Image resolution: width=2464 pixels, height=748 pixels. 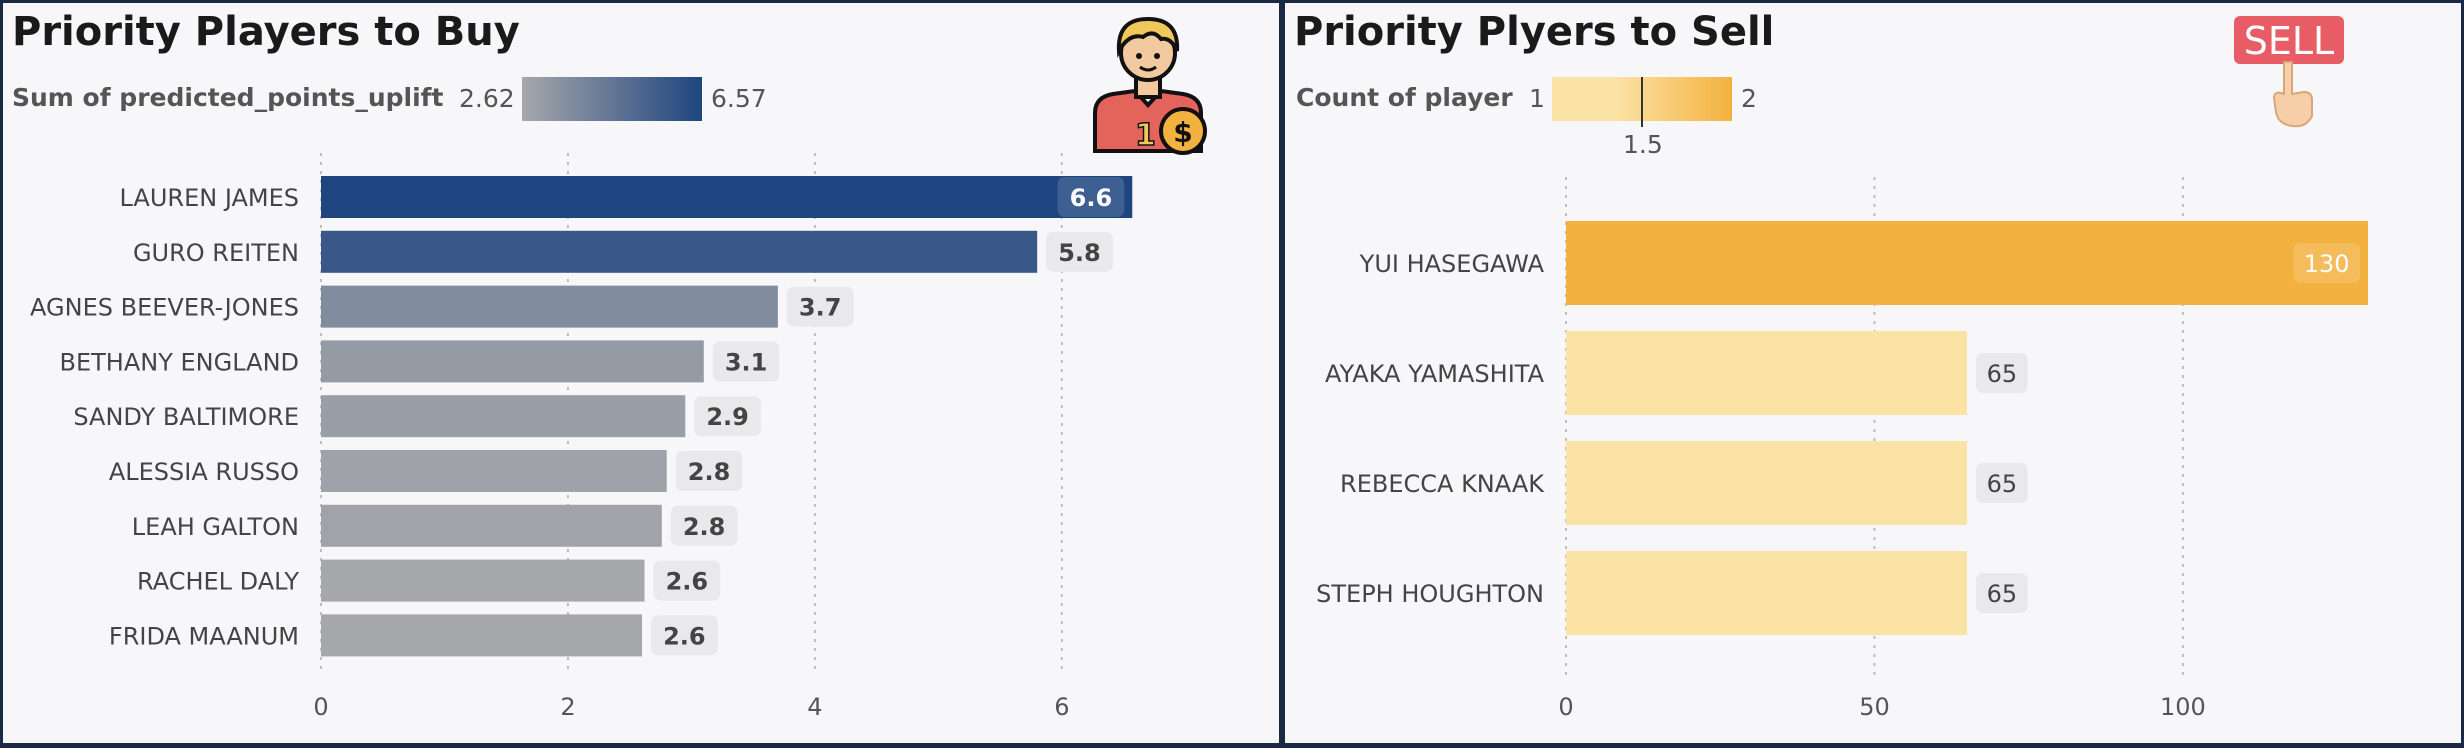 I want to click on x-tick-label: 100, so click(x=2183, y=707).